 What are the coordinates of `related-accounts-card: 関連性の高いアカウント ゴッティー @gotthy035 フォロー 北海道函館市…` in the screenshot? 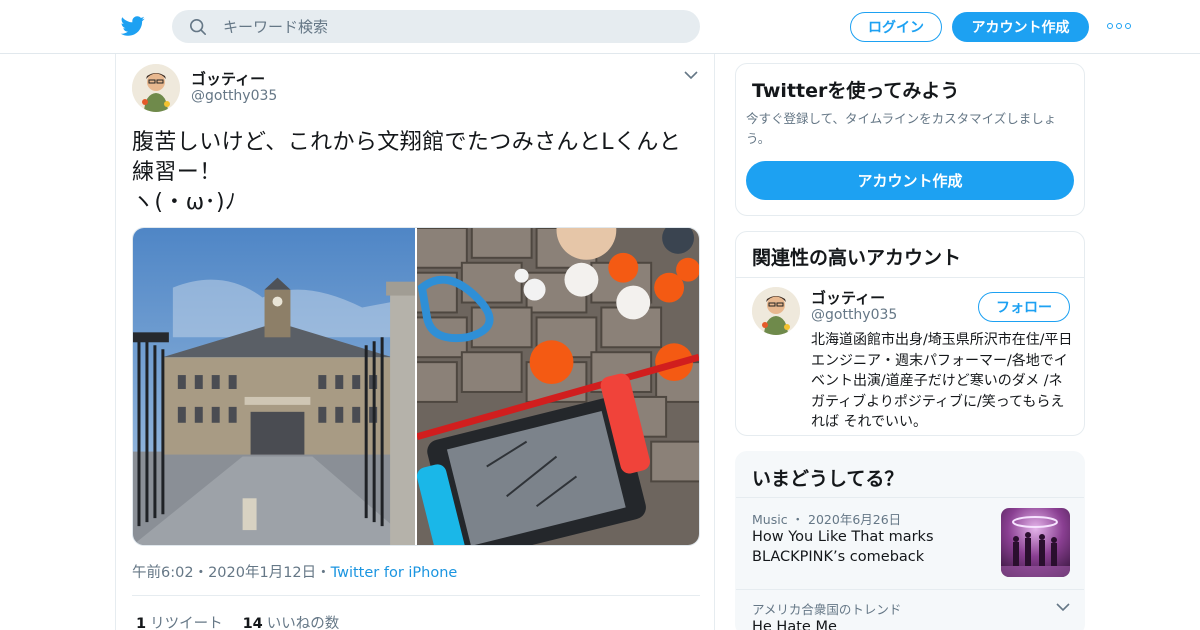 It's located at (910, 333).